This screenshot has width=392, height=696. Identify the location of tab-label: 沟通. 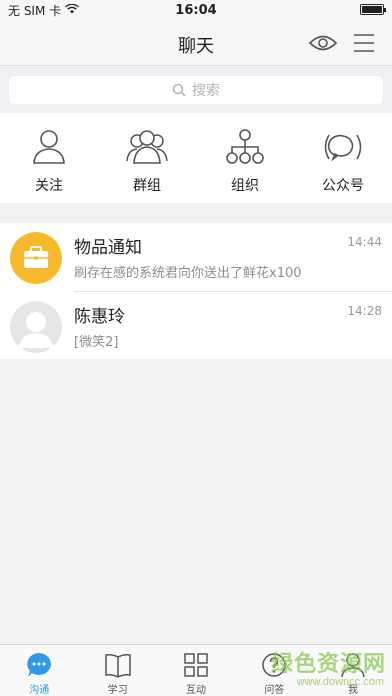
(39, 690).